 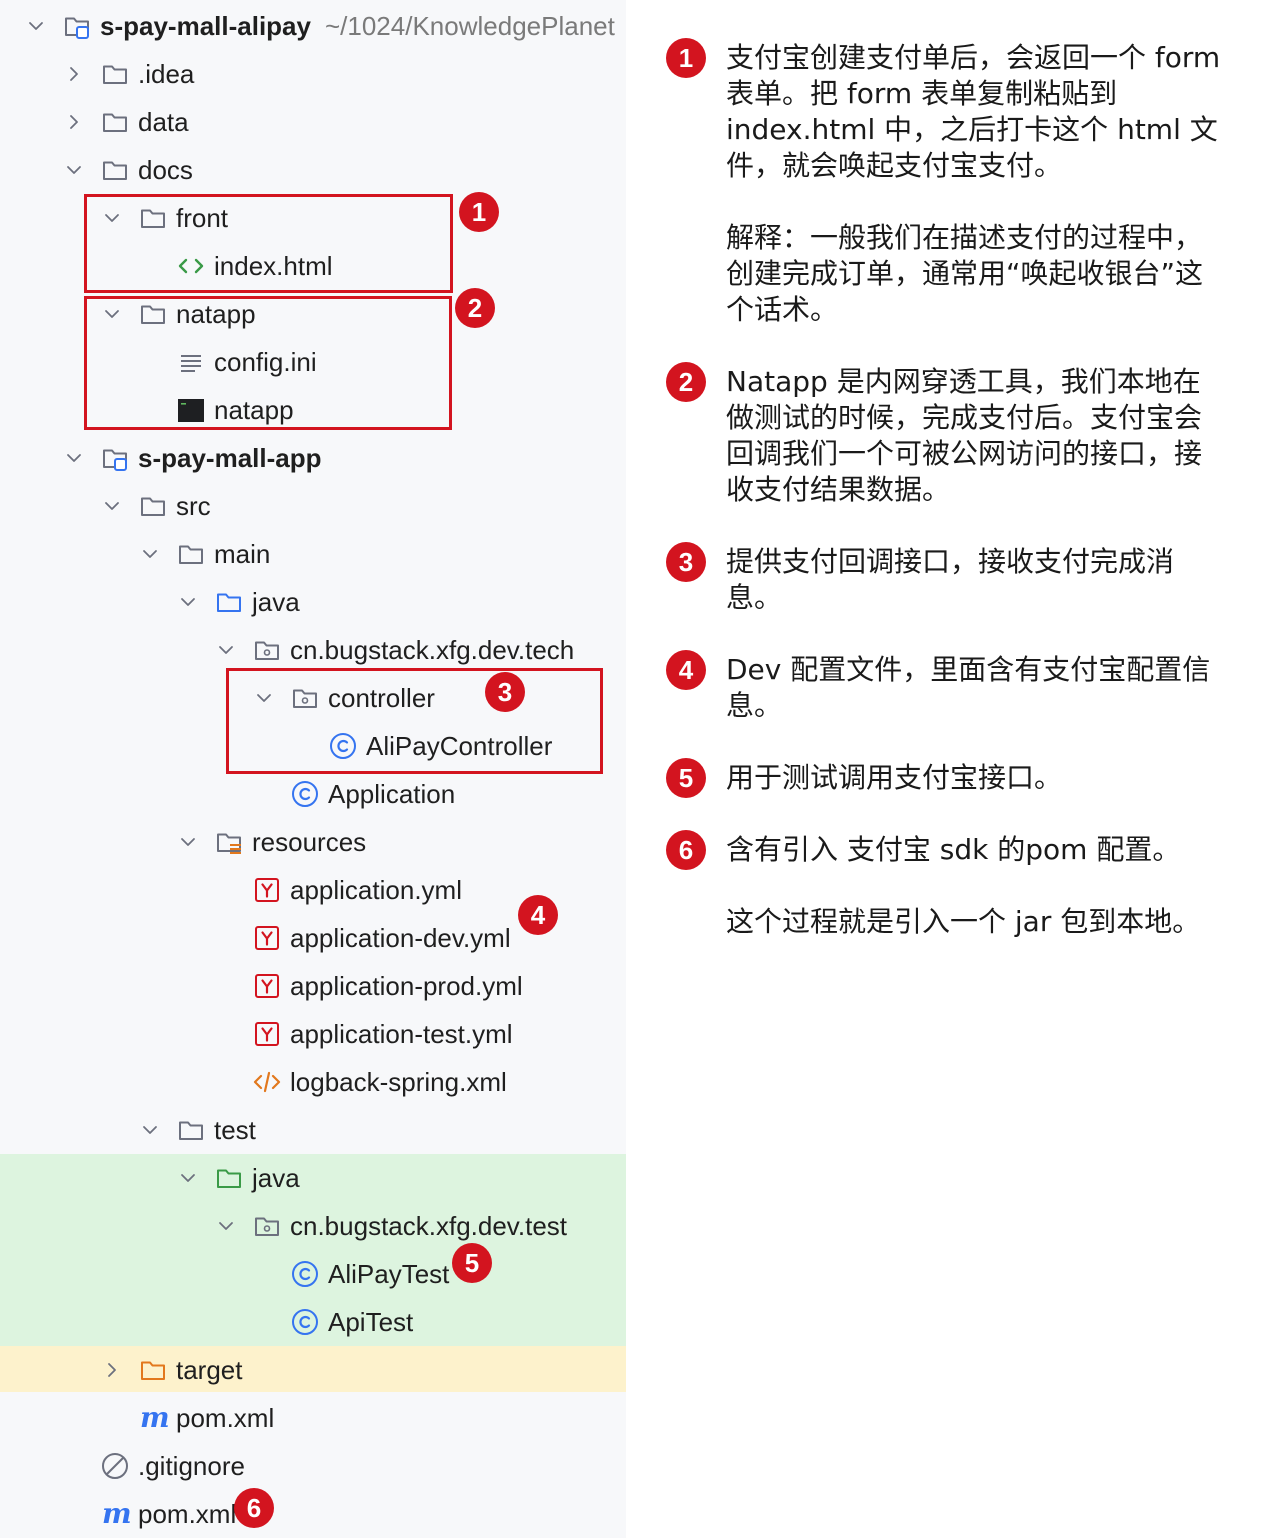 What do you see at coordinates (171, 1370) in the screenshot?
I see `tree-node: target` at bounding box center [171, 1370].